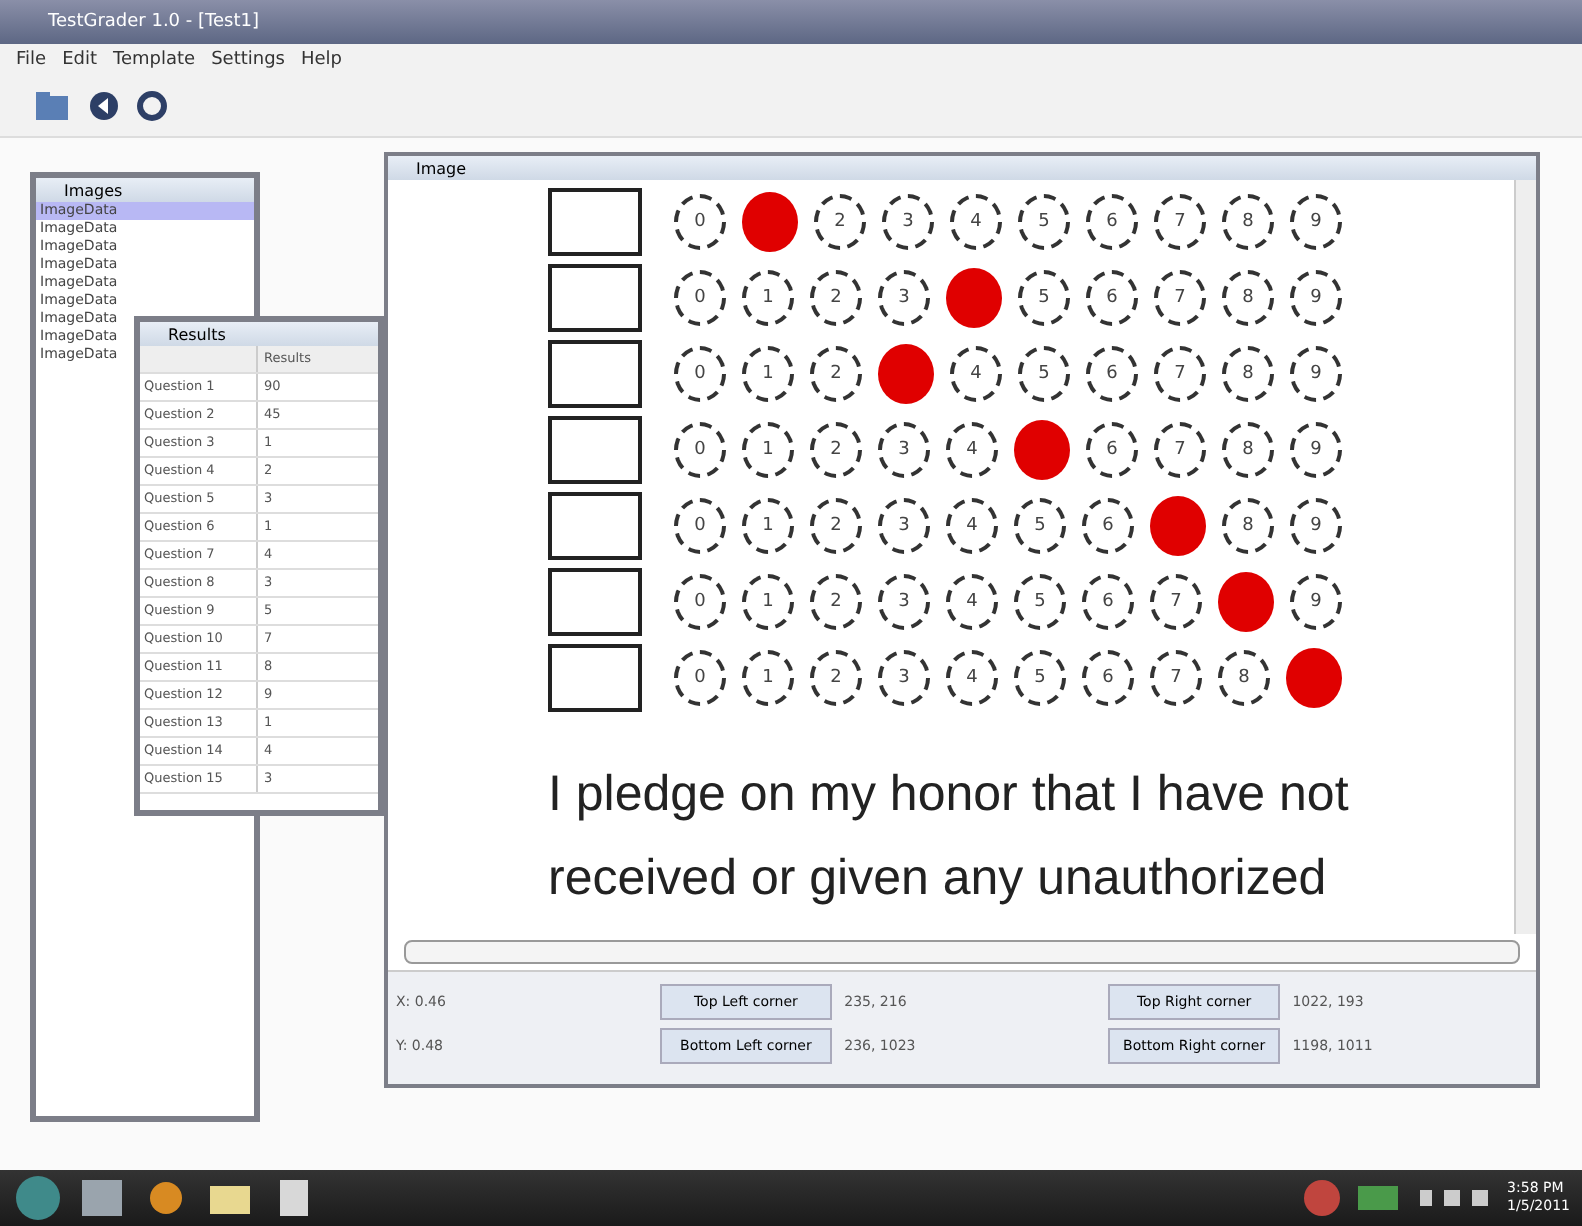  Describe the element at coordinates (152, 106) in the screenshot. I see `refresh-icon` at that location.